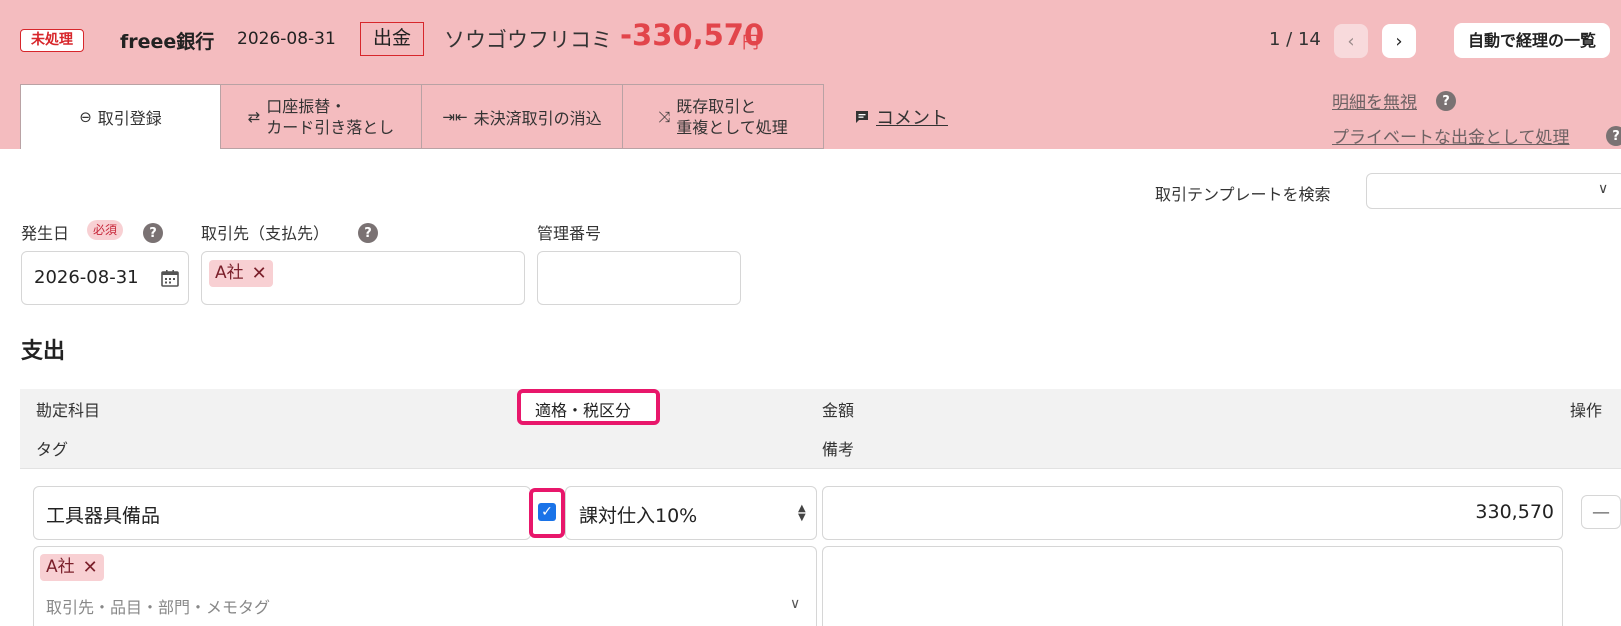 Image resolution: width=1621 pixels, height=626 pixels. Describe the element at coordinates (569, 233) in the screenshot. I see `management-number-label: 管理番号` at that location.